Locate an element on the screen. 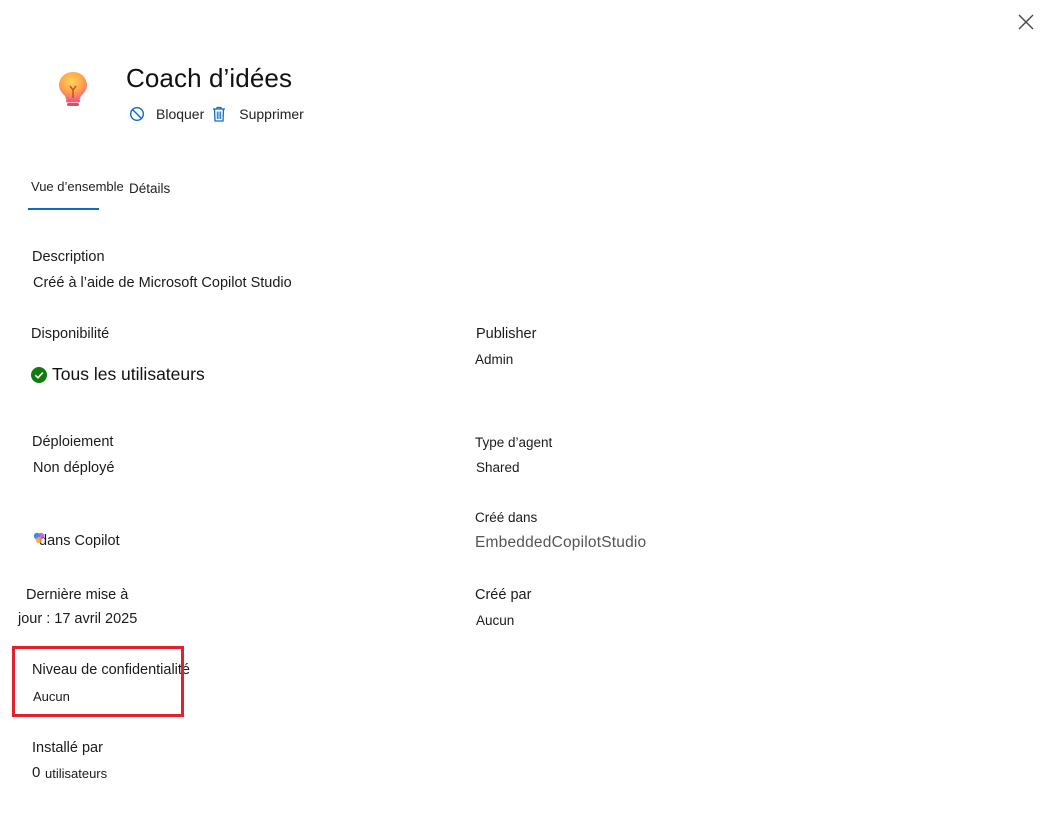 The image size is (1047, 823). installed-by-unit: utilisateurs is located at coordinates (76, 773).